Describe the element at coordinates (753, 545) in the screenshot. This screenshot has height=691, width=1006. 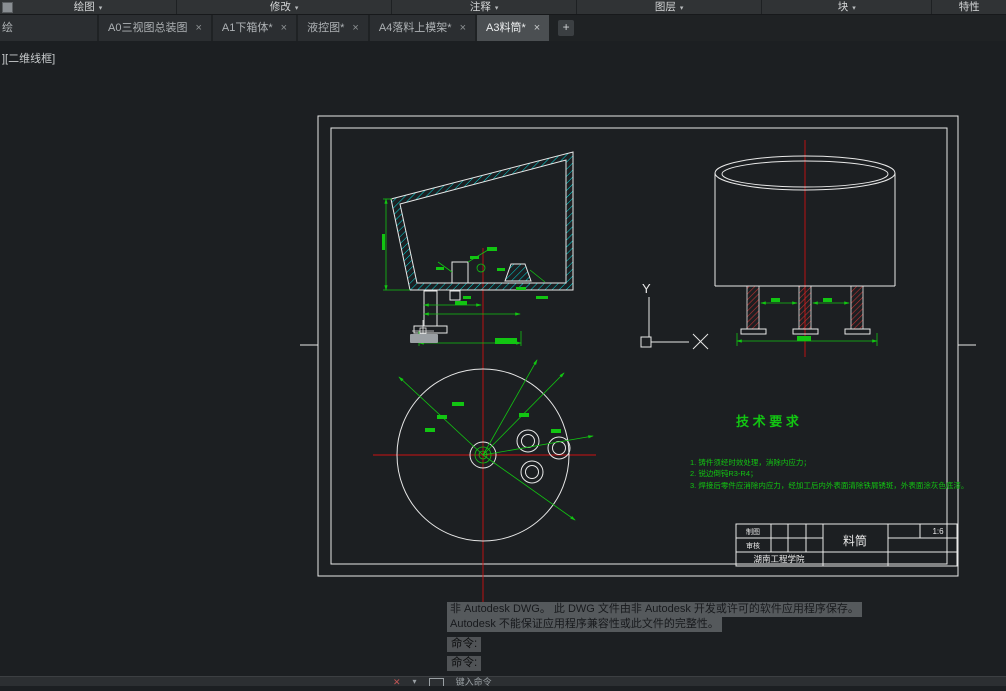
I see `titleblock-checker-label: 审核` at that location.